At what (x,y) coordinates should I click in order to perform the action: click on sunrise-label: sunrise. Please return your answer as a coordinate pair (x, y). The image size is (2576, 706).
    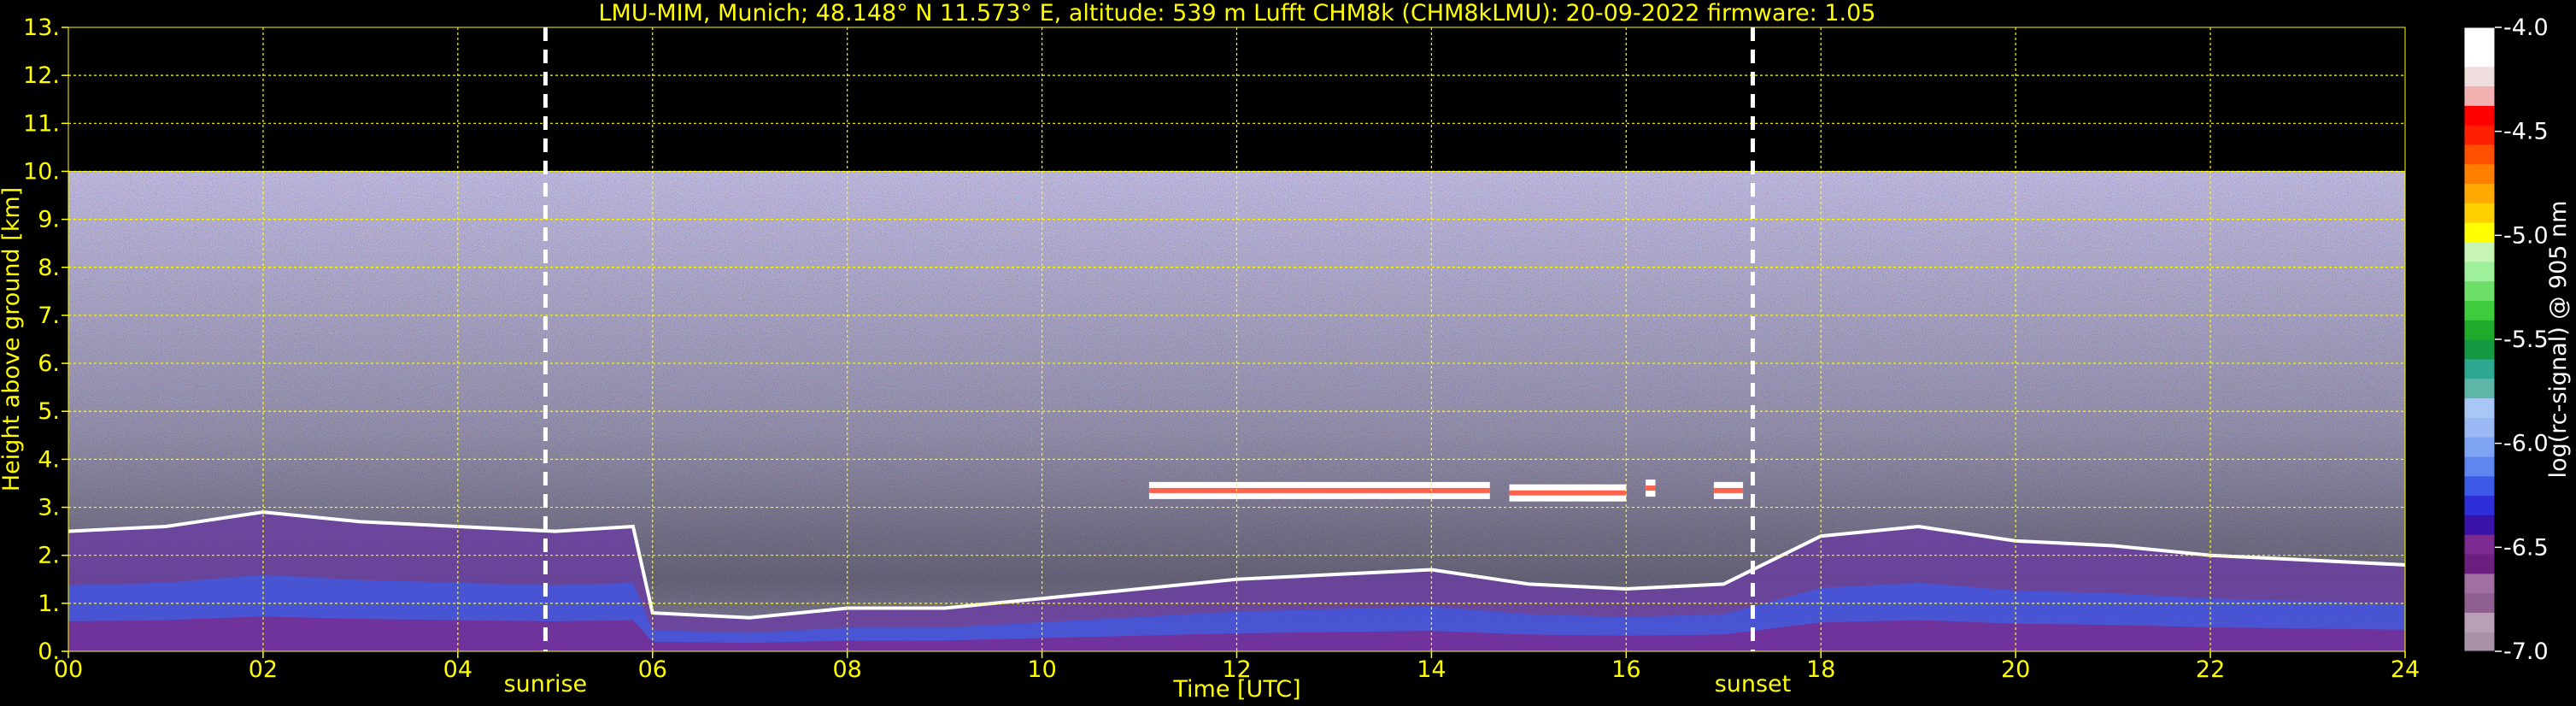
    Looking at the image, I should click on (546, 684).